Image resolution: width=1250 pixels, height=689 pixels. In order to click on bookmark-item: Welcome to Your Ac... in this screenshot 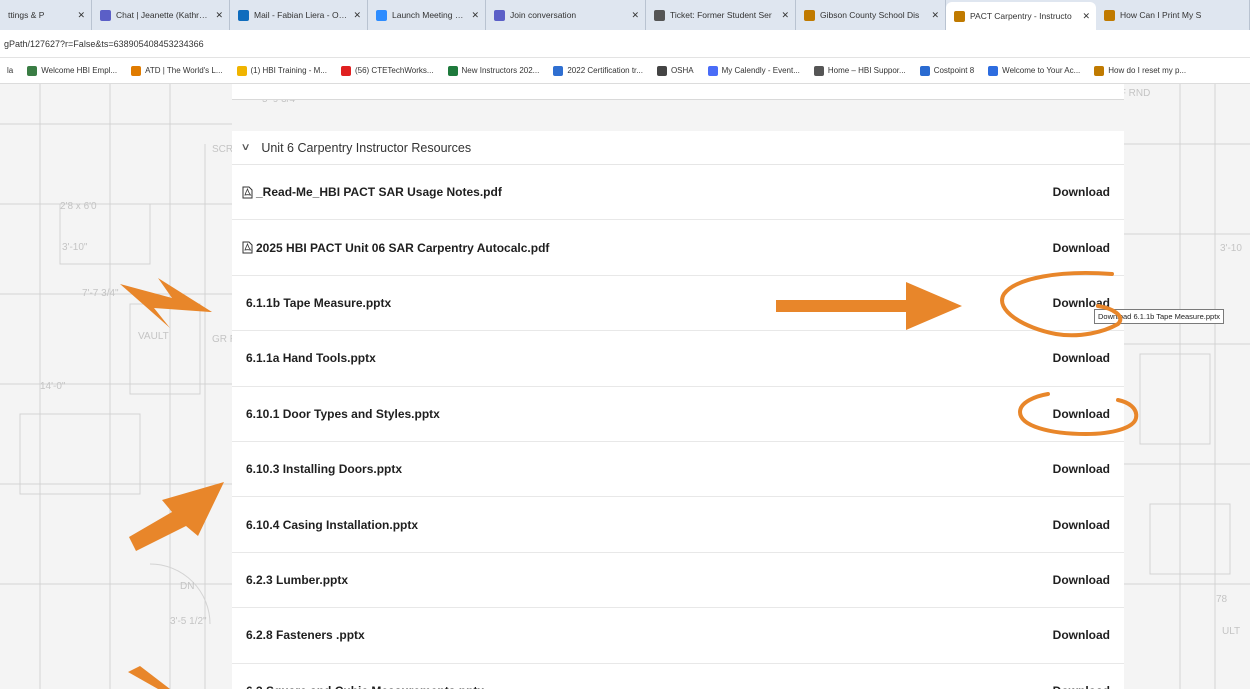, I will do `click(1034, 70)`.